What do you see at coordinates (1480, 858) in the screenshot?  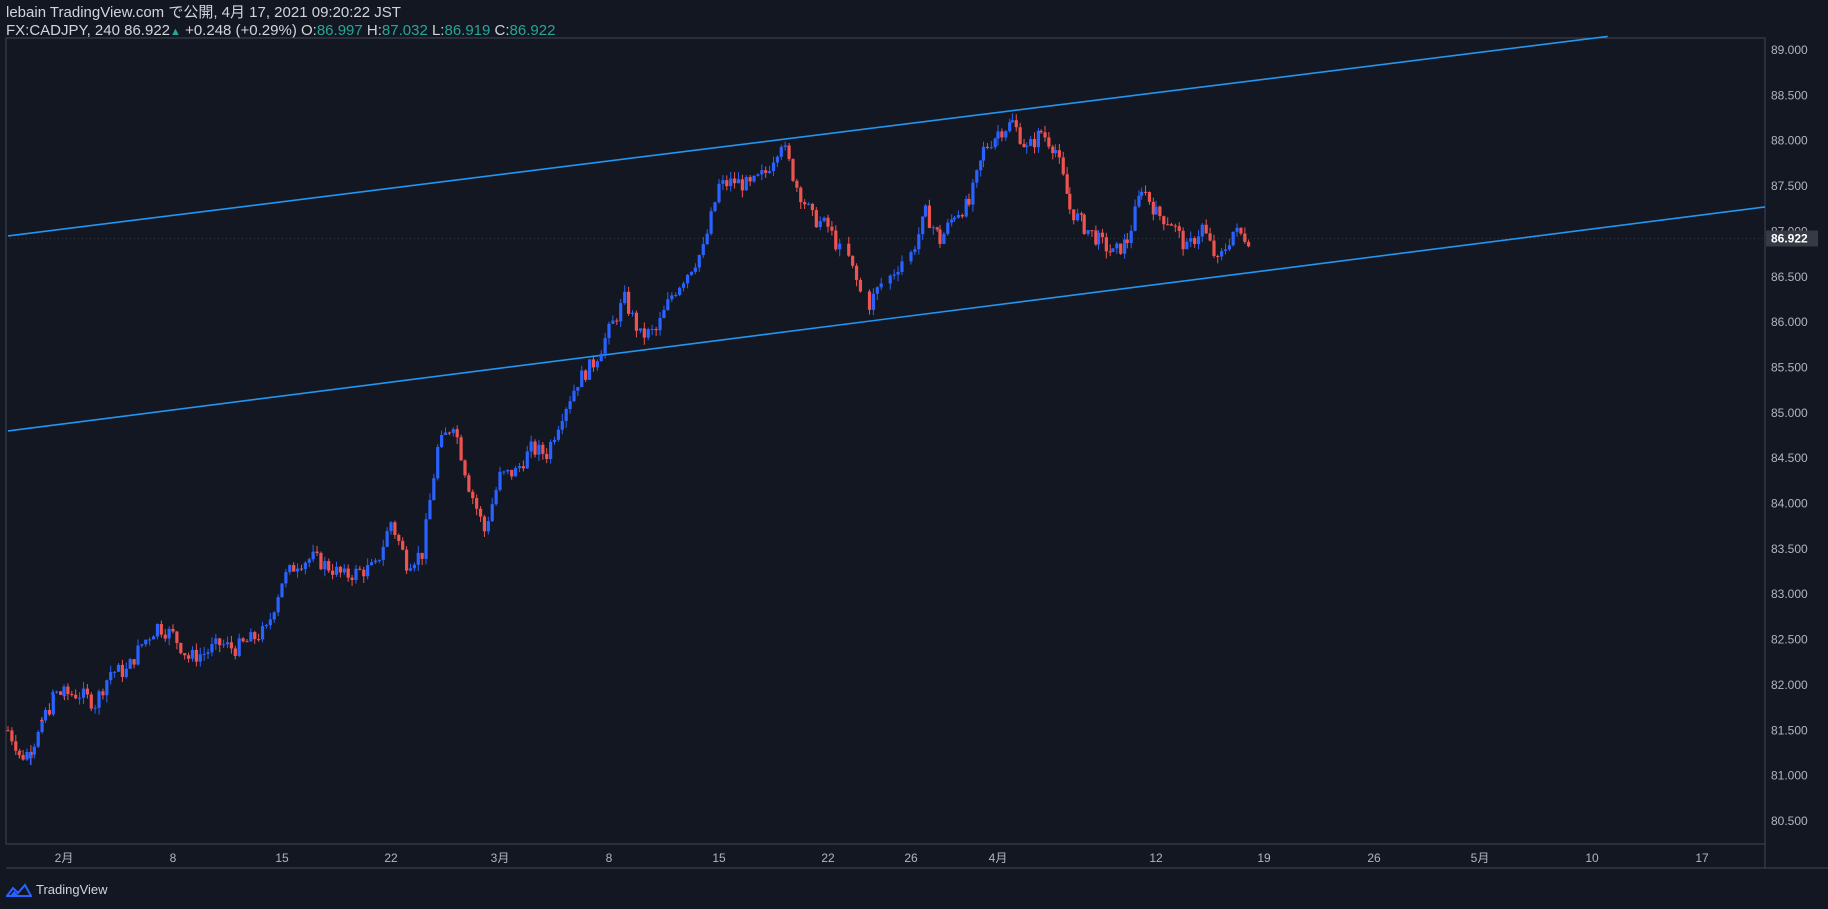 I see `time-tick-label: 5月` at bounding box center [1480, 858].